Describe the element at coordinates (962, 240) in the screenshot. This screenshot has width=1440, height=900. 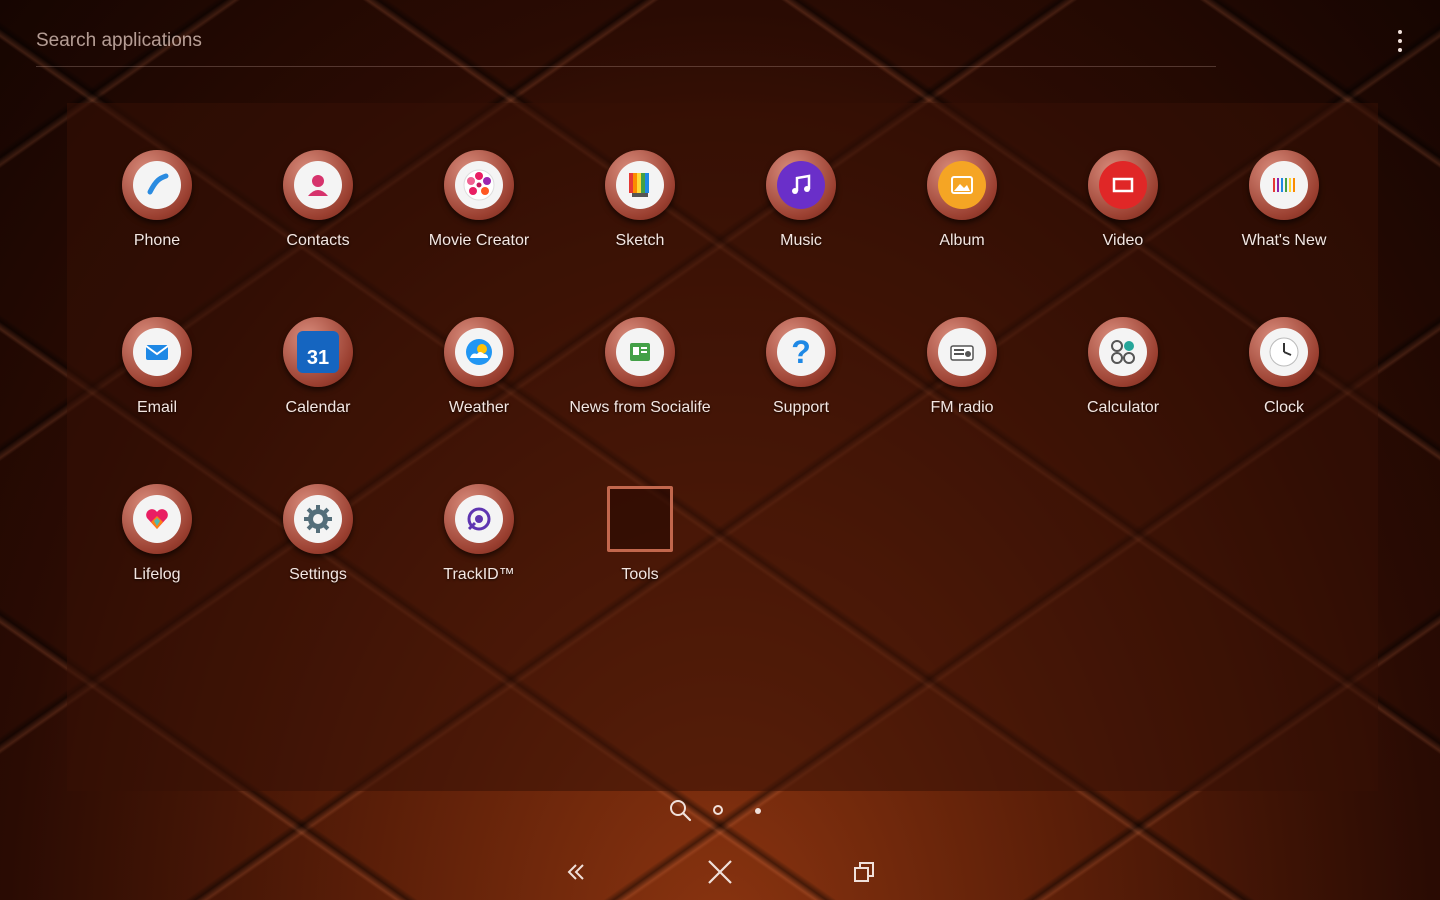
I see `app-label: Album` at that location.